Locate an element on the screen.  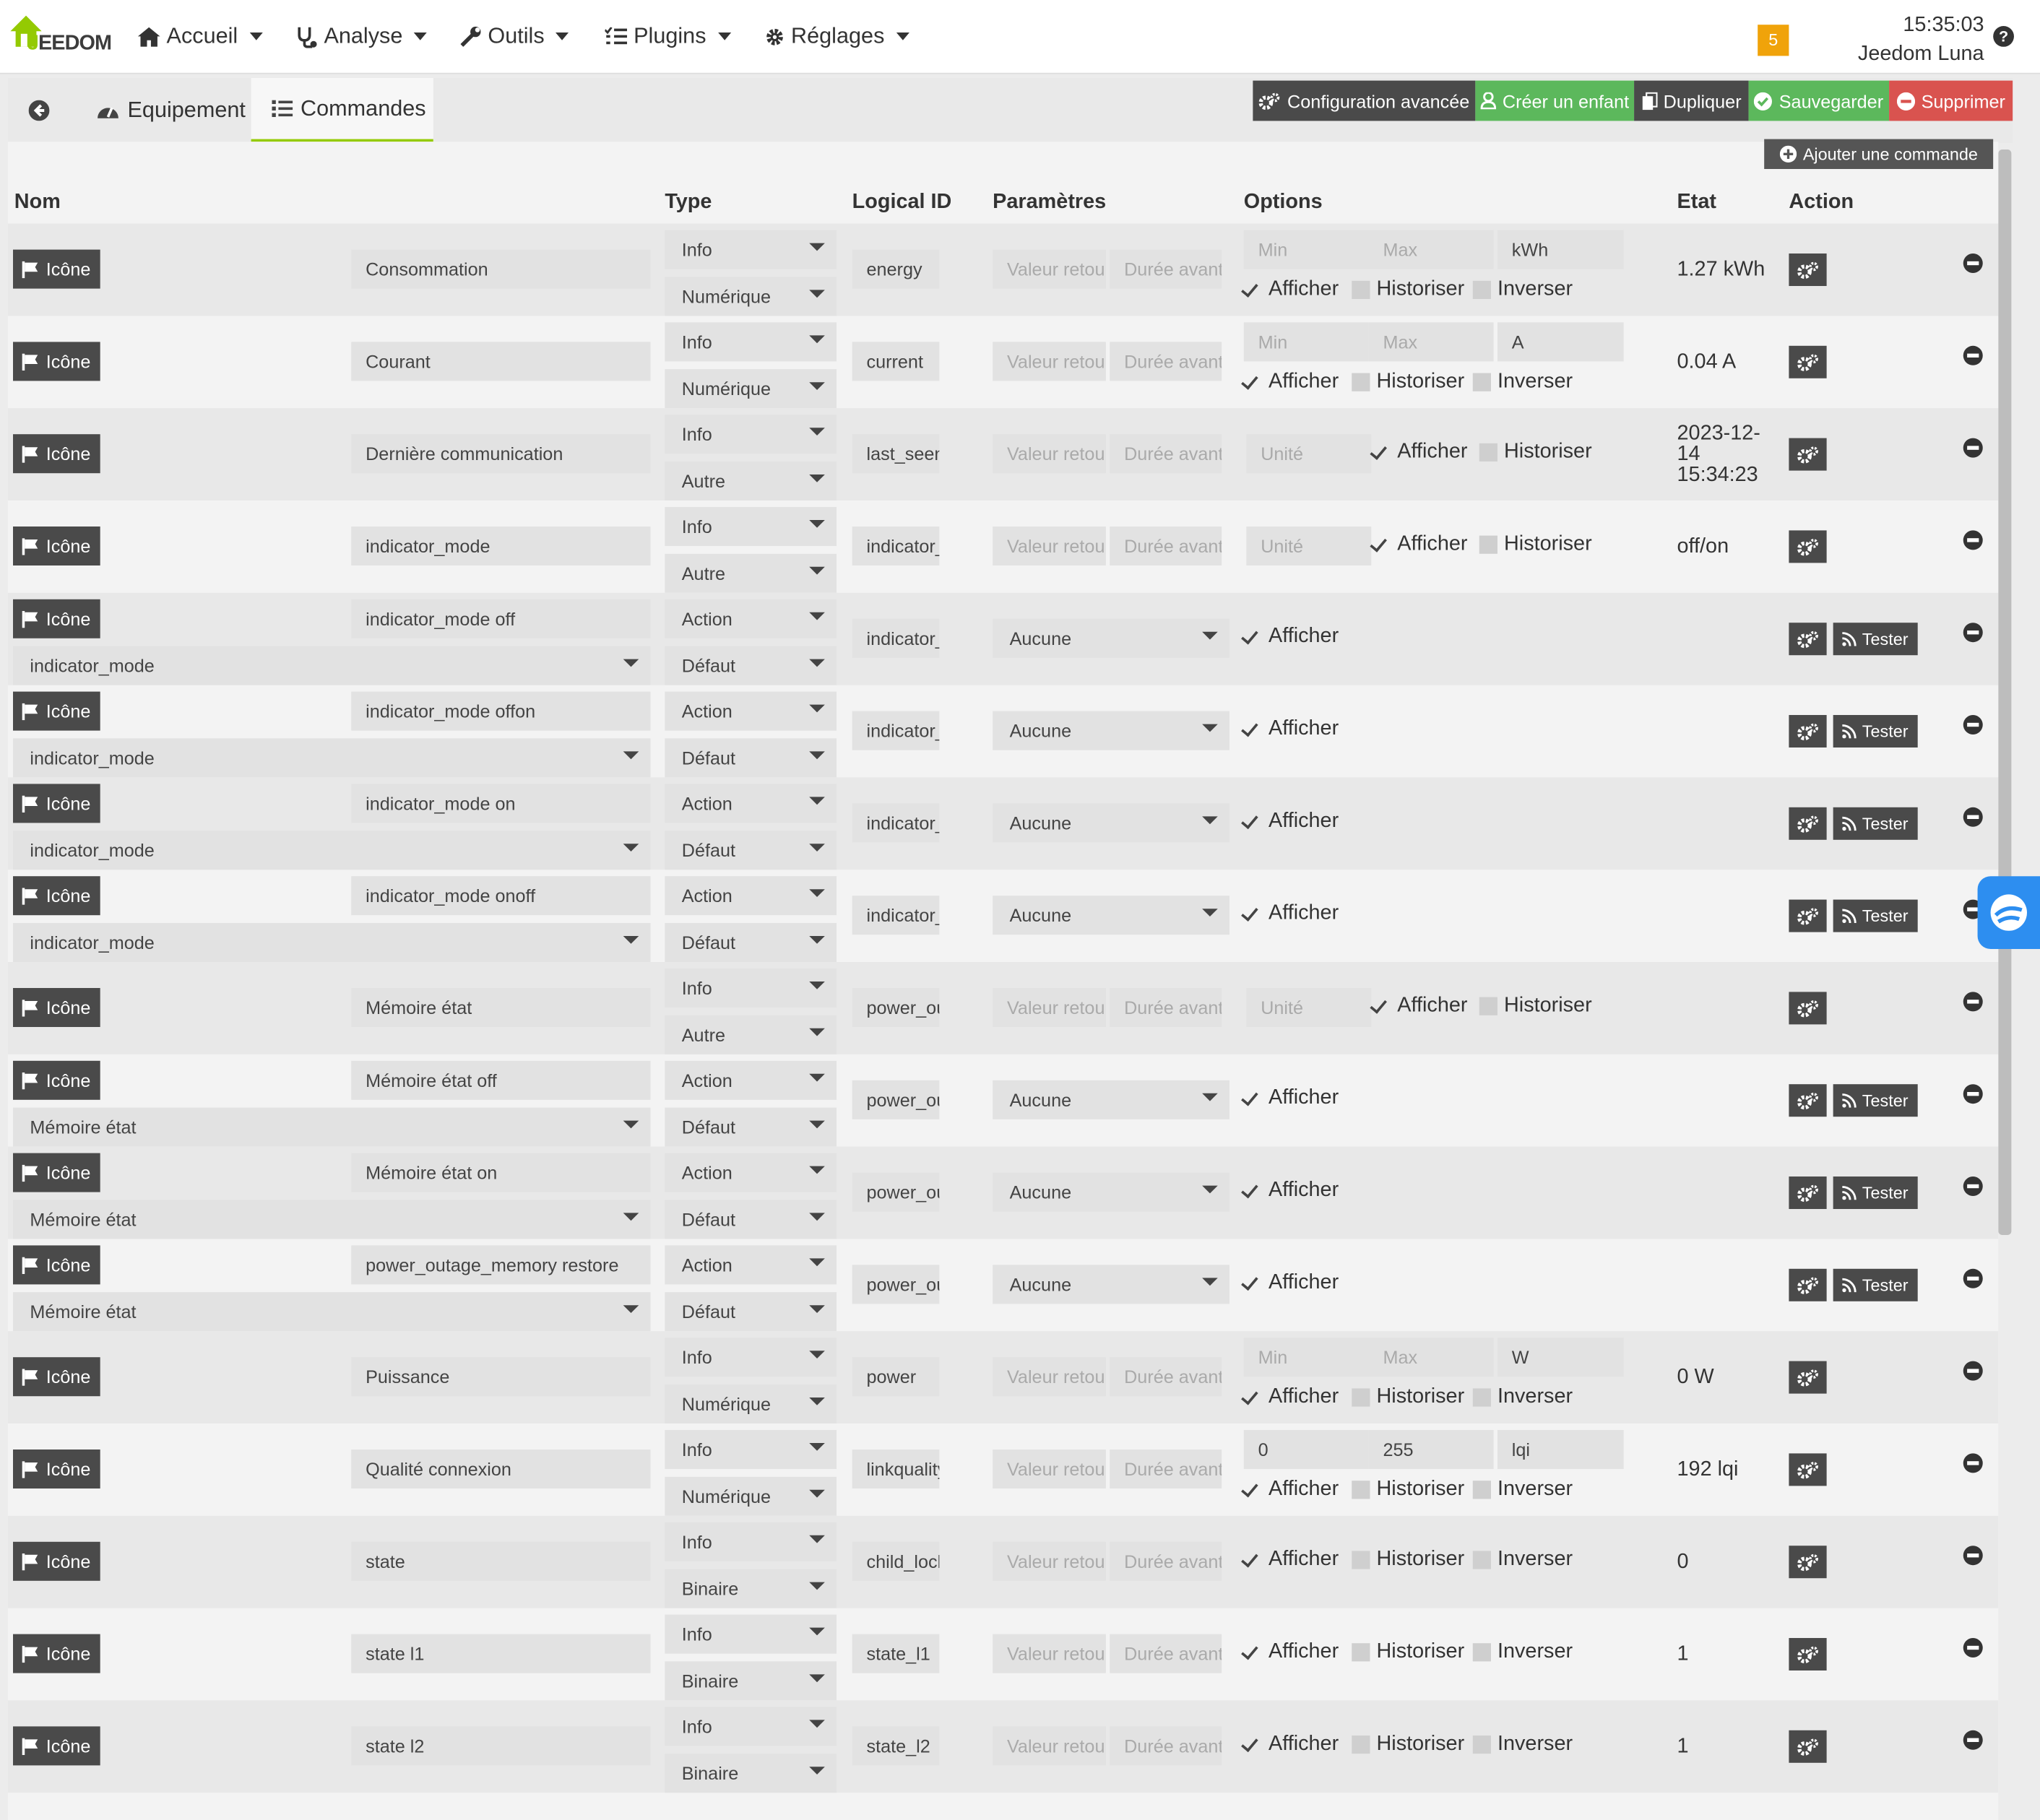
logical-id-input: last_seen is located at coordinates (896, 454).